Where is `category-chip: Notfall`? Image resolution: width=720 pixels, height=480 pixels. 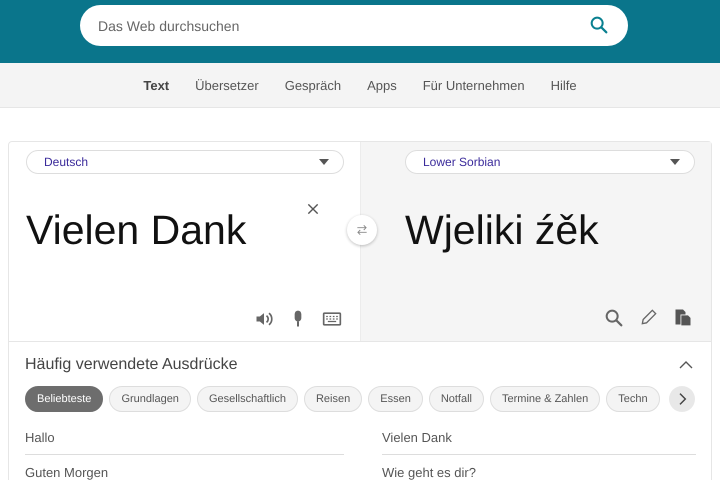 category-chip: Notfall is located at coordinates (456, 399).